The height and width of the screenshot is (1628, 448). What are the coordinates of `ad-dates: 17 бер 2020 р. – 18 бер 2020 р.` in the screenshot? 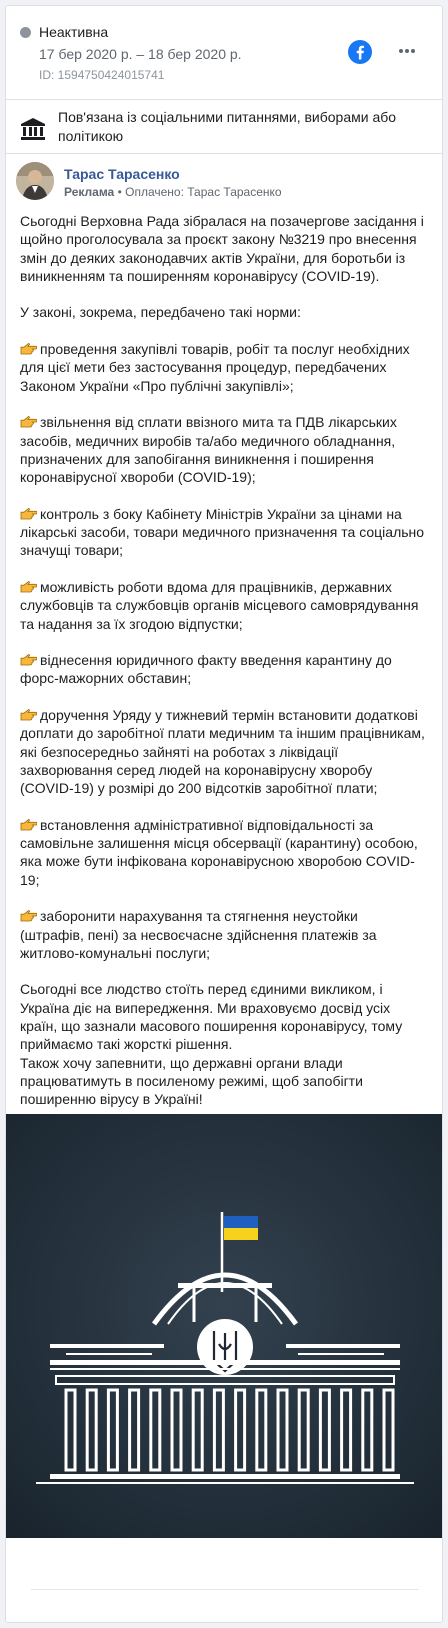 It's located at (140, 54).